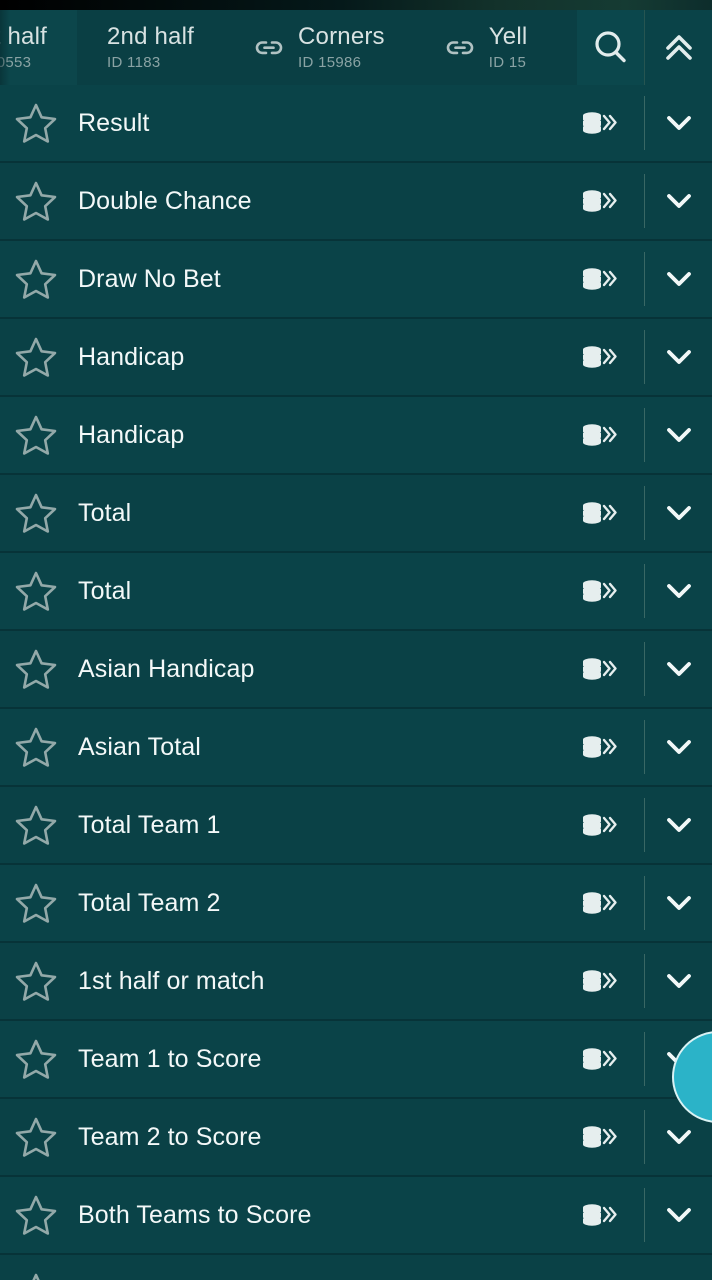 This screenshot has width=712, height=1280. I want to click on market-row: Total Team 1, so click(356, 826).